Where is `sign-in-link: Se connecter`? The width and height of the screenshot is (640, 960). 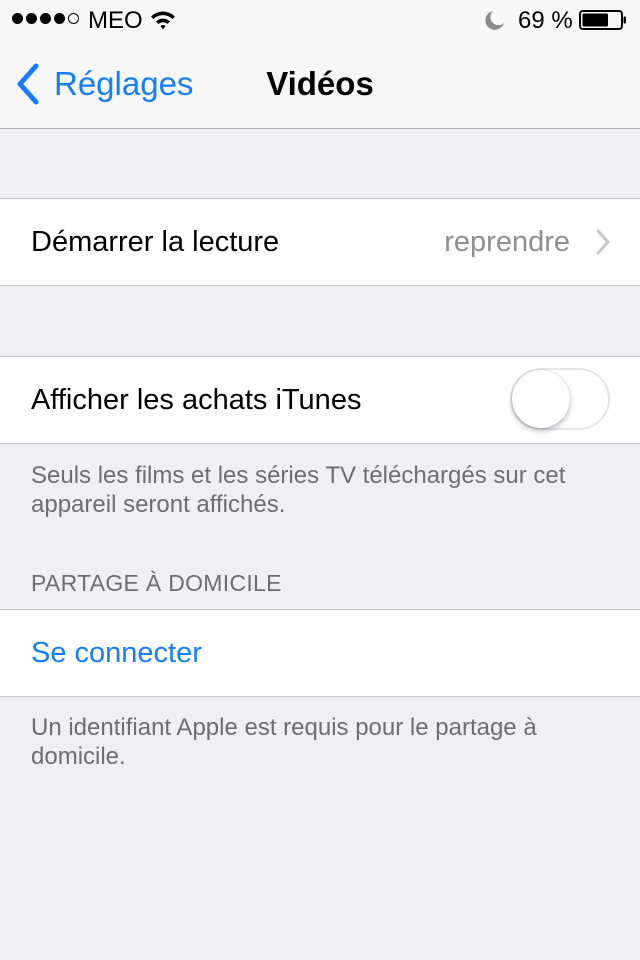
sign-in-link: Se connecter is located at coordinates (116, 653).